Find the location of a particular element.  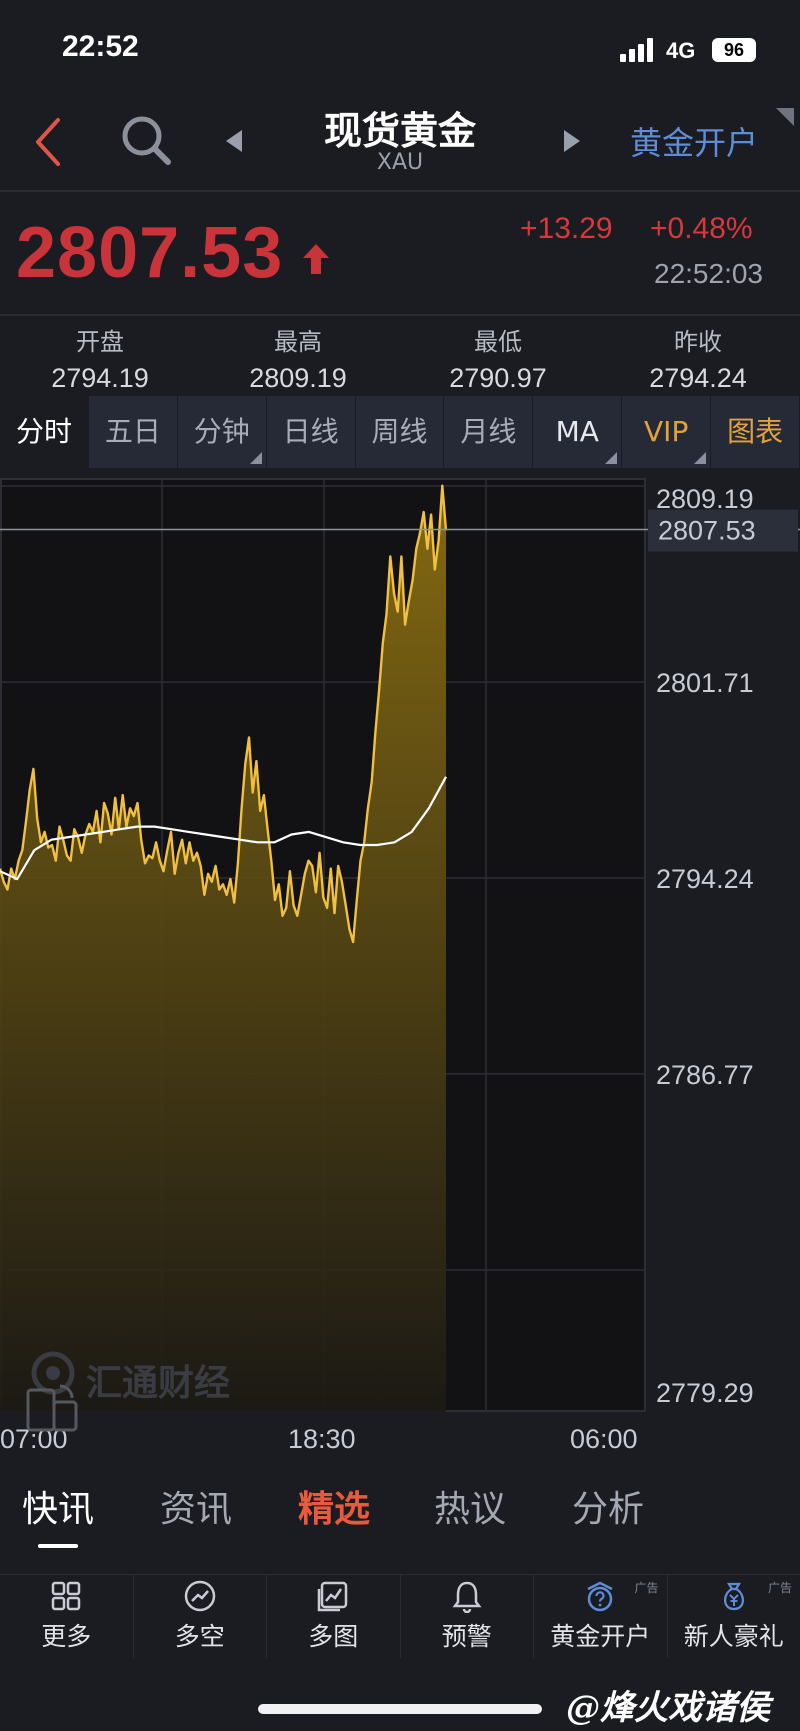

stat-label: 最低 is located at coordinates (498, 342).